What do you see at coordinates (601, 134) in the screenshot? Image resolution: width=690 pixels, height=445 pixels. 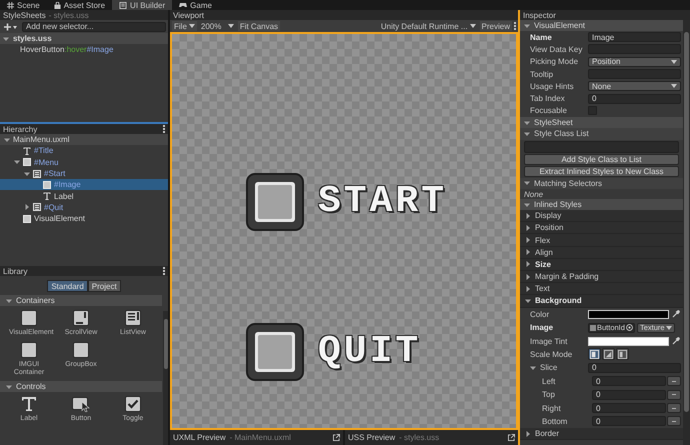 I see `foldout-header: Style Class List` at bounding box center [601, 134].